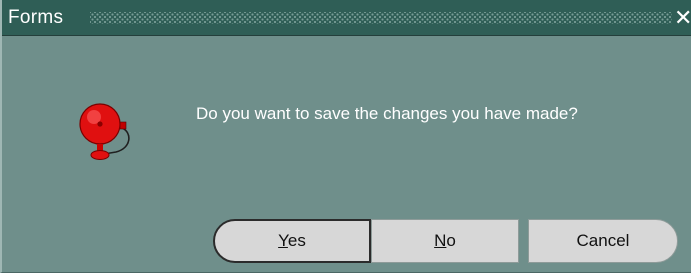 The image size is (691, 273). Describe the element at coordinates (104, 131) in the screenshot. I see `alarm-bell-icon` at that location.